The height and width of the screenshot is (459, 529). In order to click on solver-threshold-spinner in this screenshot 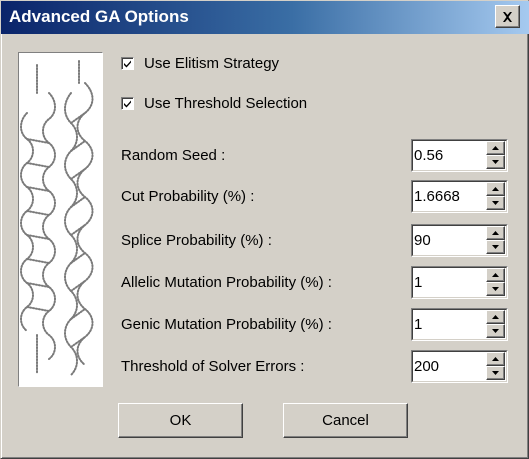, I will do `click(459, 366)`.